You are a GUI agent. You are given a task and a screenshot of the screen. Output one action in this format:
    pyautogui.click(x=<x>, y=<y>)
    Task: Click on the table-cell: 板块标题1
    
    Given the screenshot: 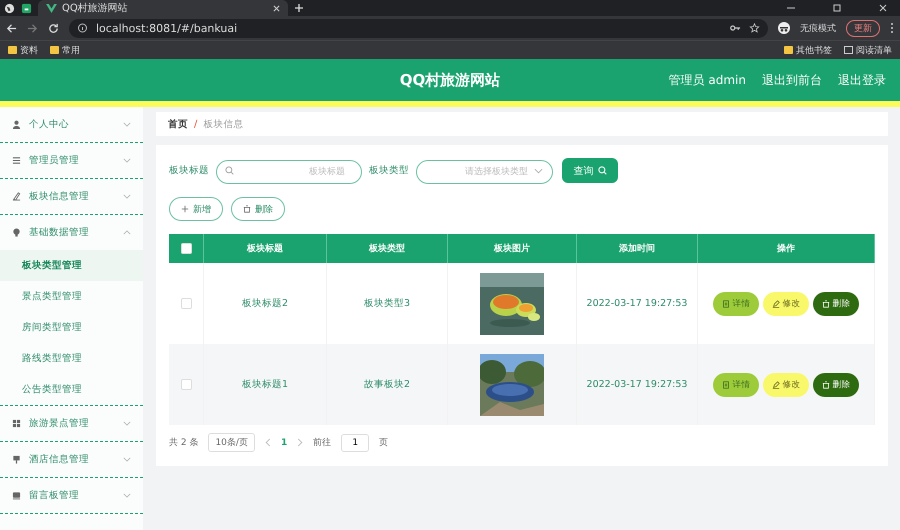 What is the action you would take?
    pyautogui.click(x=265, y=384)
    